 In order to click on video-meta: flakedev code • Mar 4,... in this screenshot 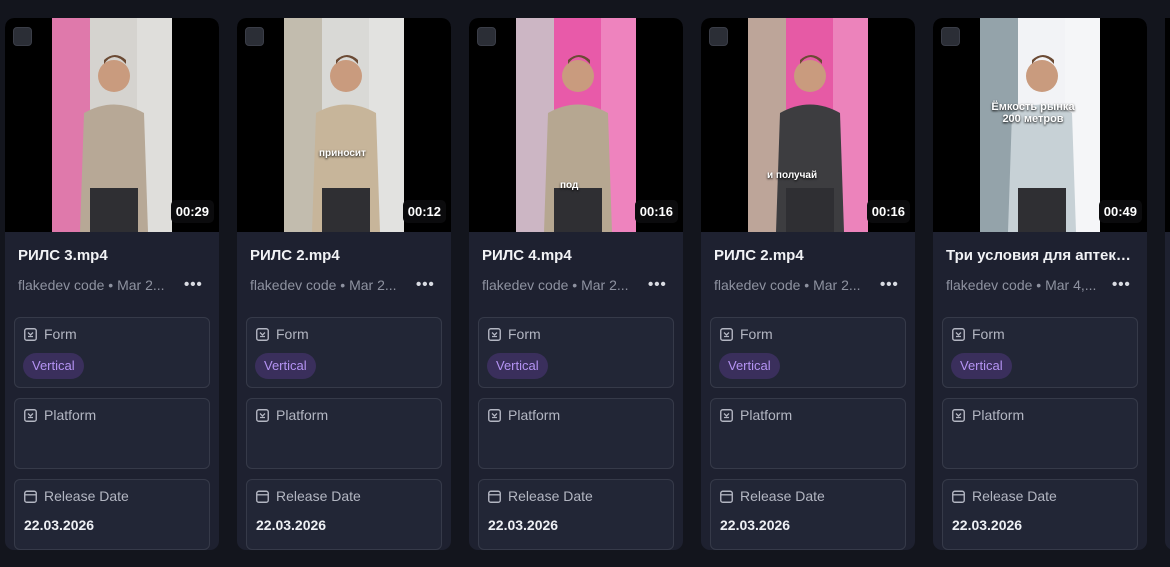, I will do `click(1021, 285)`.